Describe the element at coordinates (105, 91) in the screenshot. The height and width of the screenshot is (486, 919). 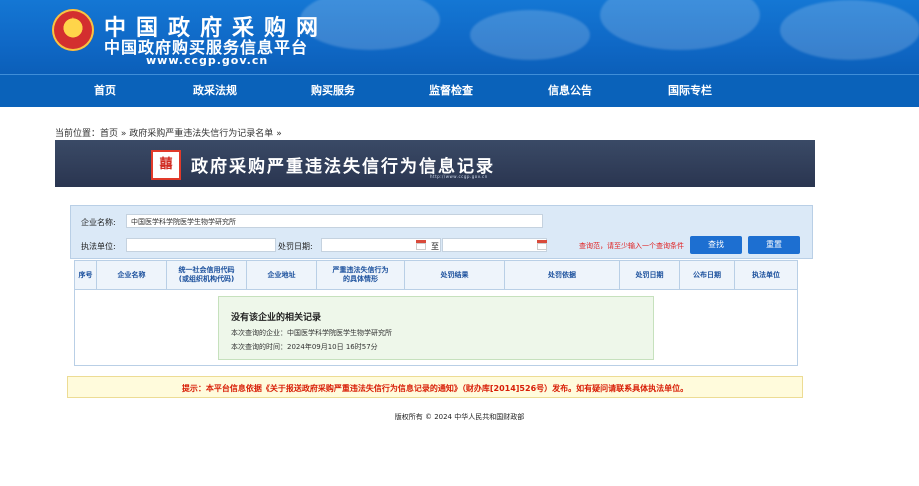
I see `nav-item-home: 首页` at that location.